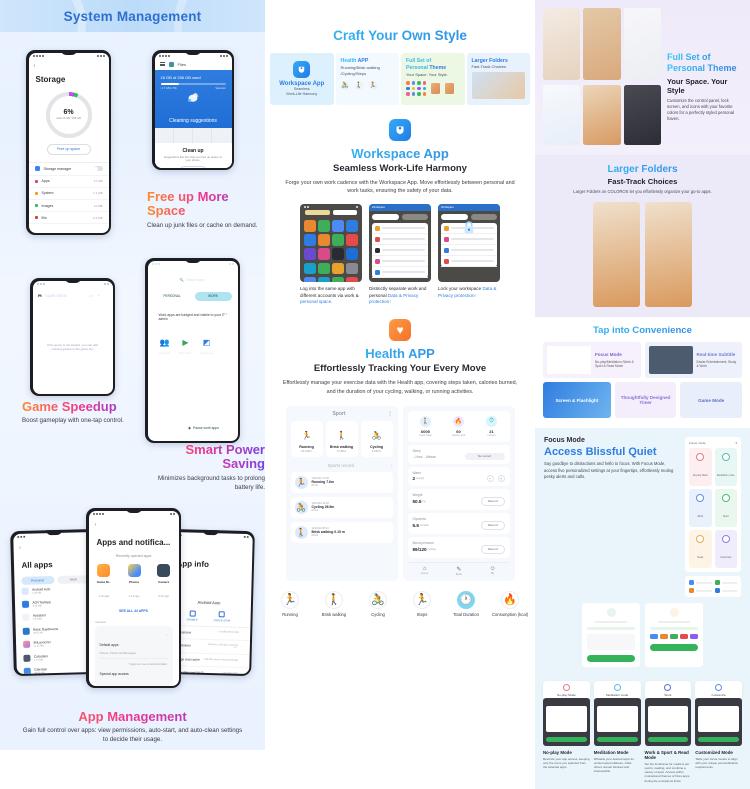 The height and width of the screenshot is (789, 750). Describe the element at coordinates (700, 508) in the screenshot. I see `tile-work: Work` at that location.